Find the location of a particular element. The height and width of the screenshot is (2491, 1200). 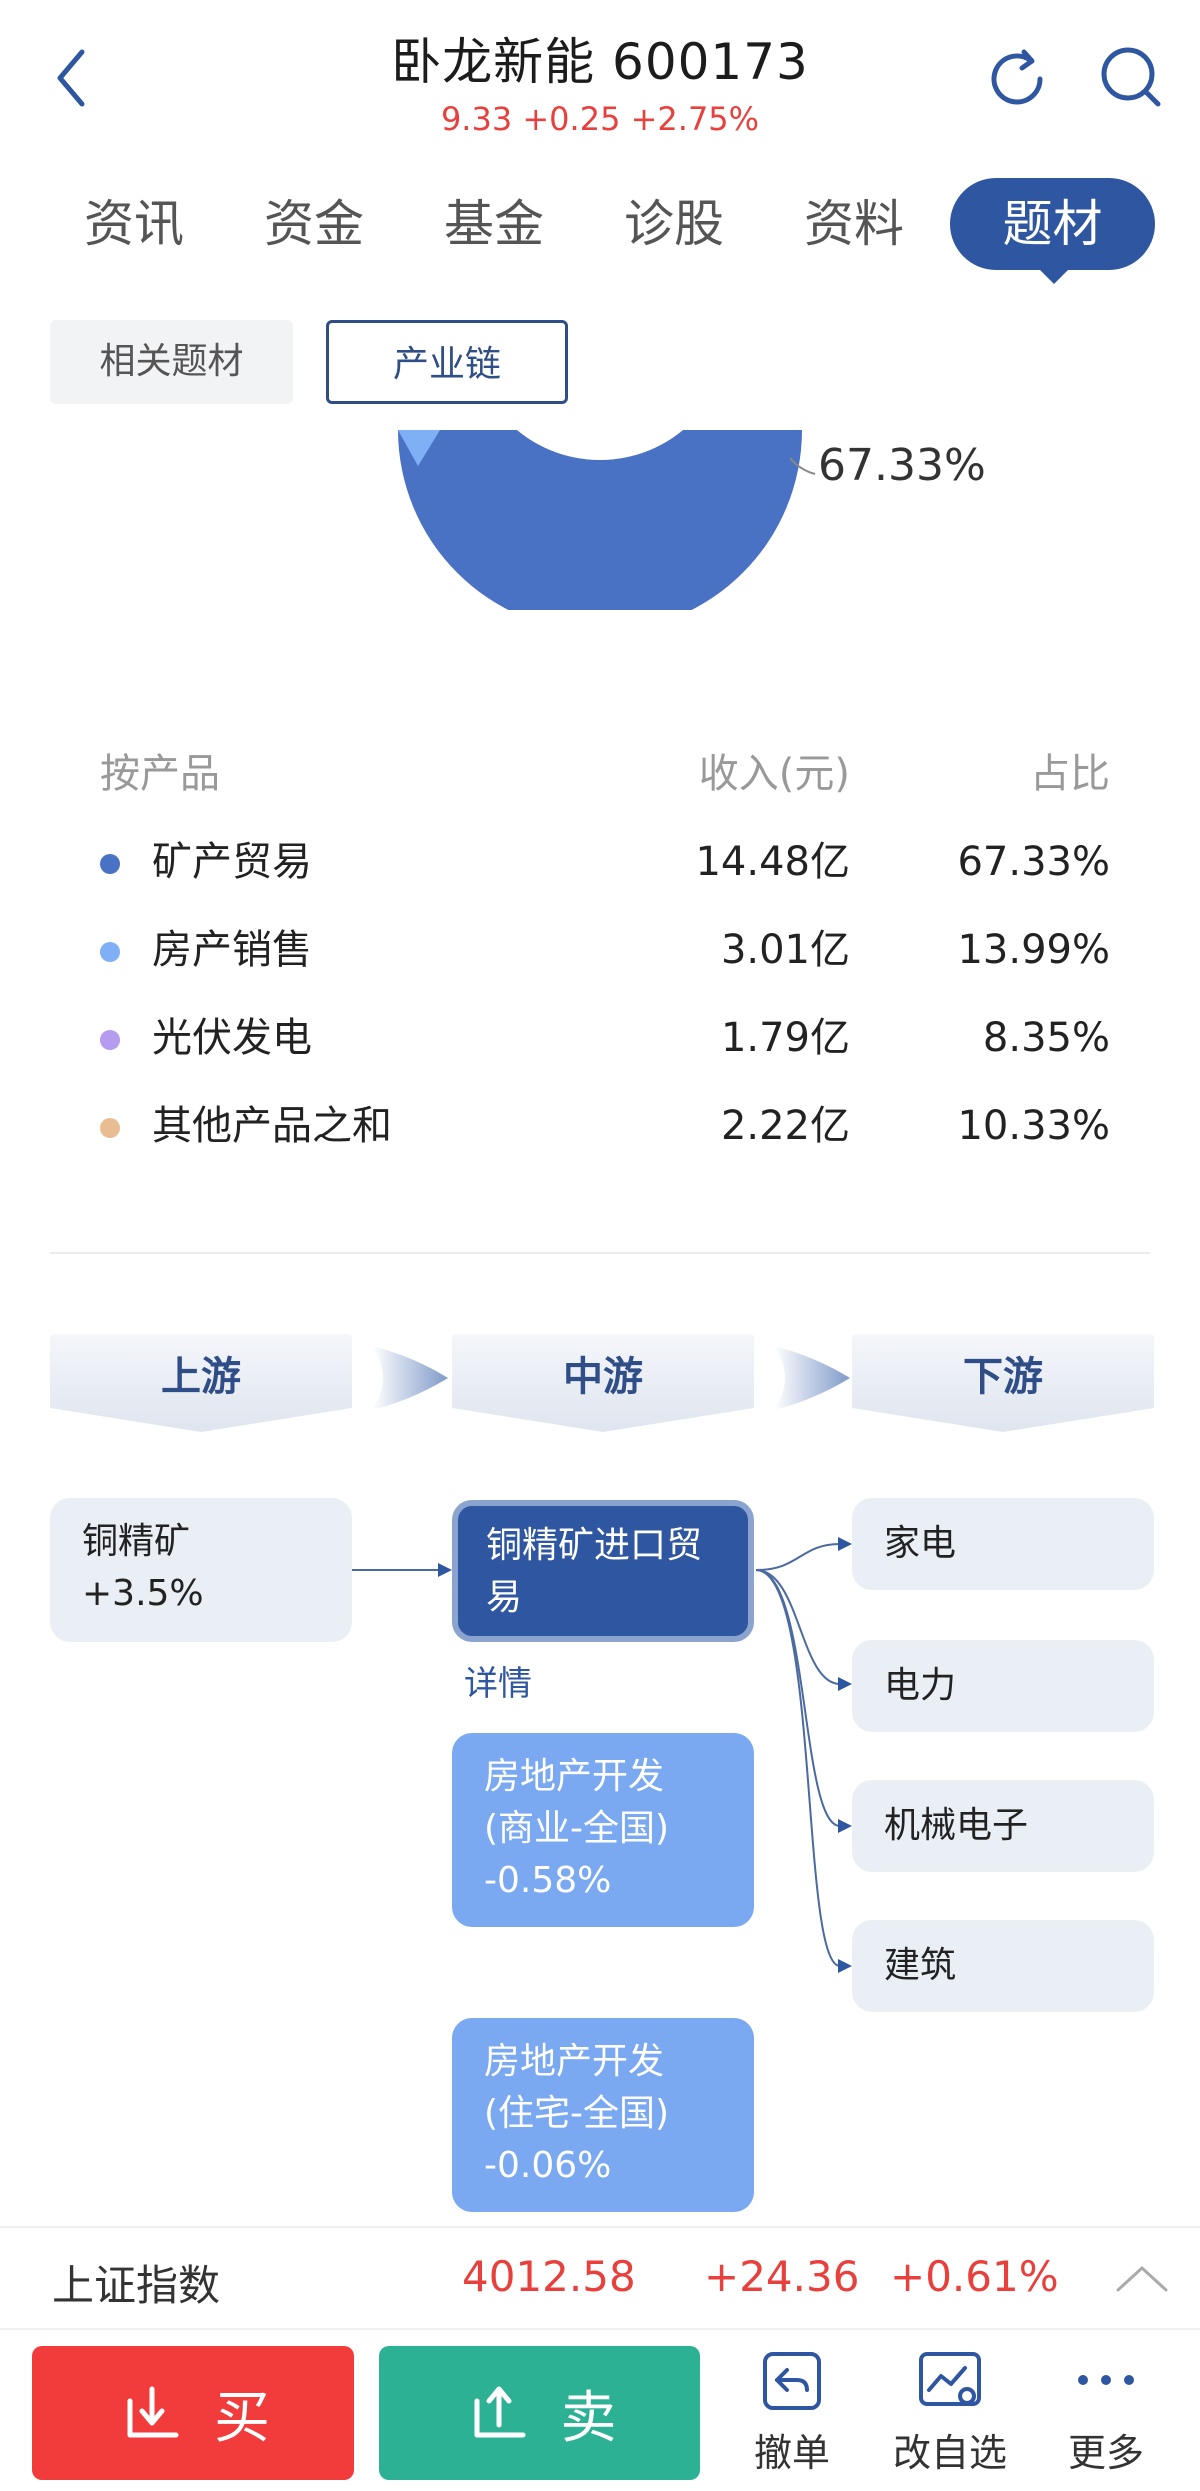

buy-arrow-icon is located at coordinates (153, 2412).